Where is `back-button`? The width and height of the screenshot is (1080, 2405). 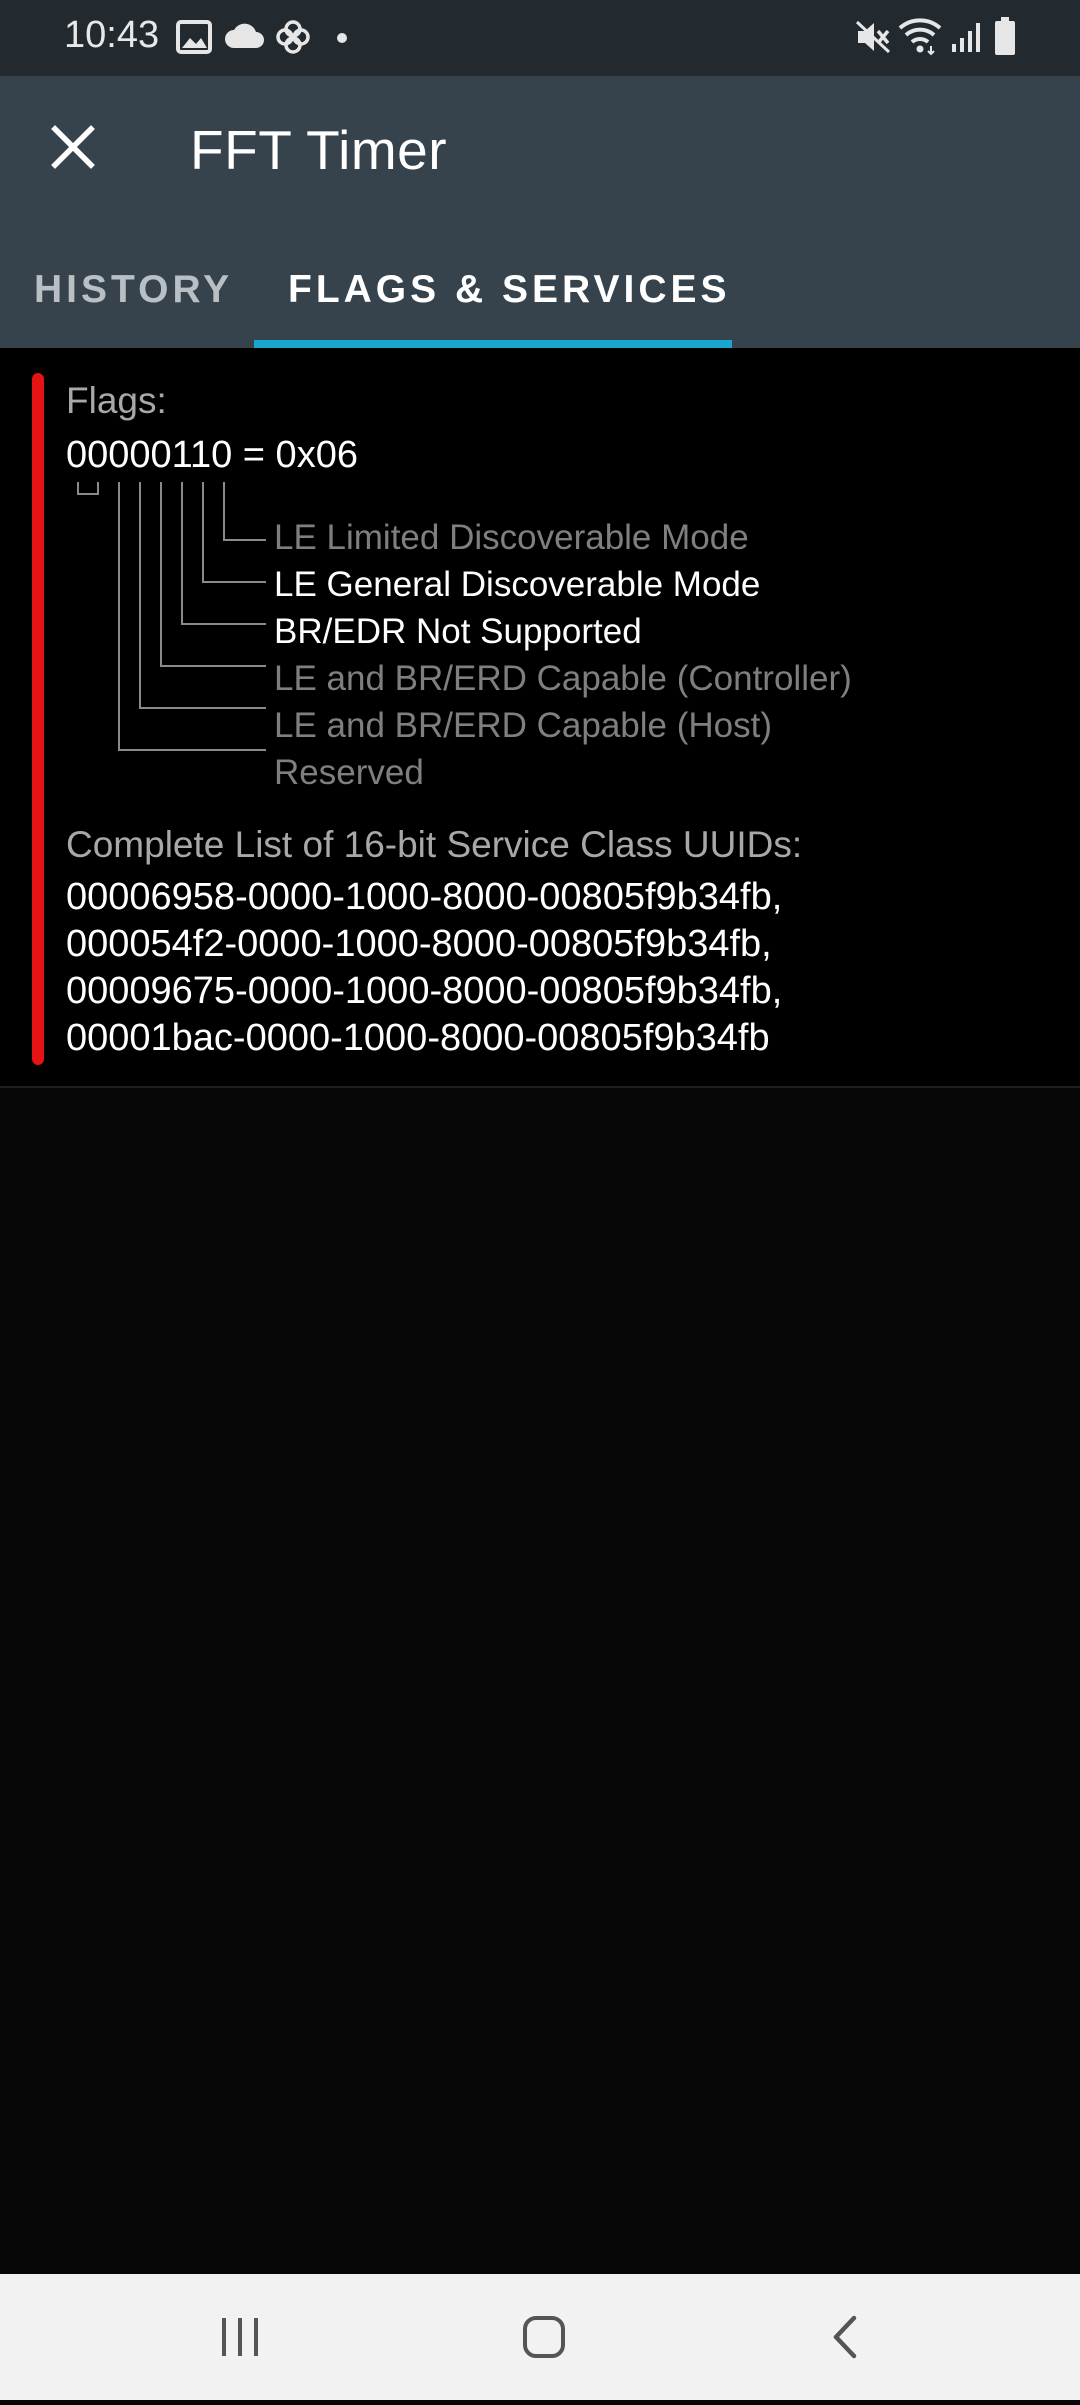 back-button is located at coordinates (844, 2337).